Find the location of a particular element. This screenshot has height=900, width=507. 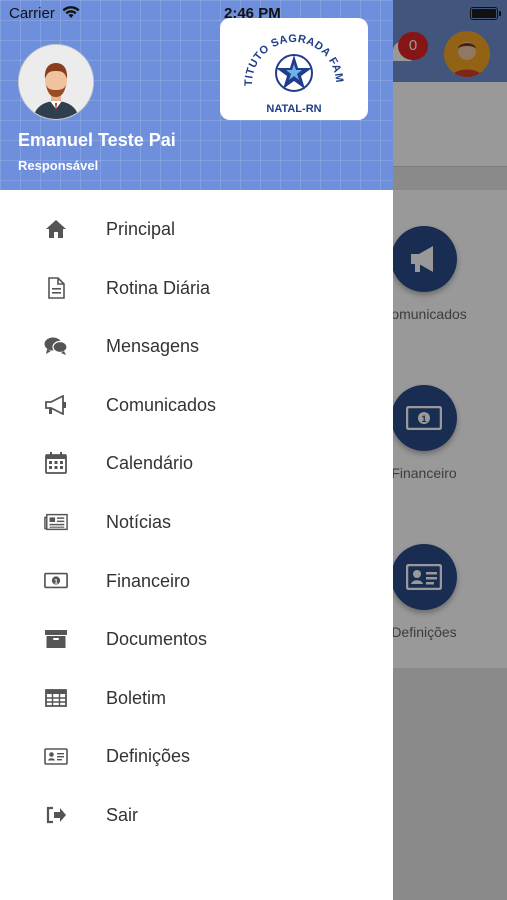

menu-item-sair: Sair is located at coordinates (196, 815).